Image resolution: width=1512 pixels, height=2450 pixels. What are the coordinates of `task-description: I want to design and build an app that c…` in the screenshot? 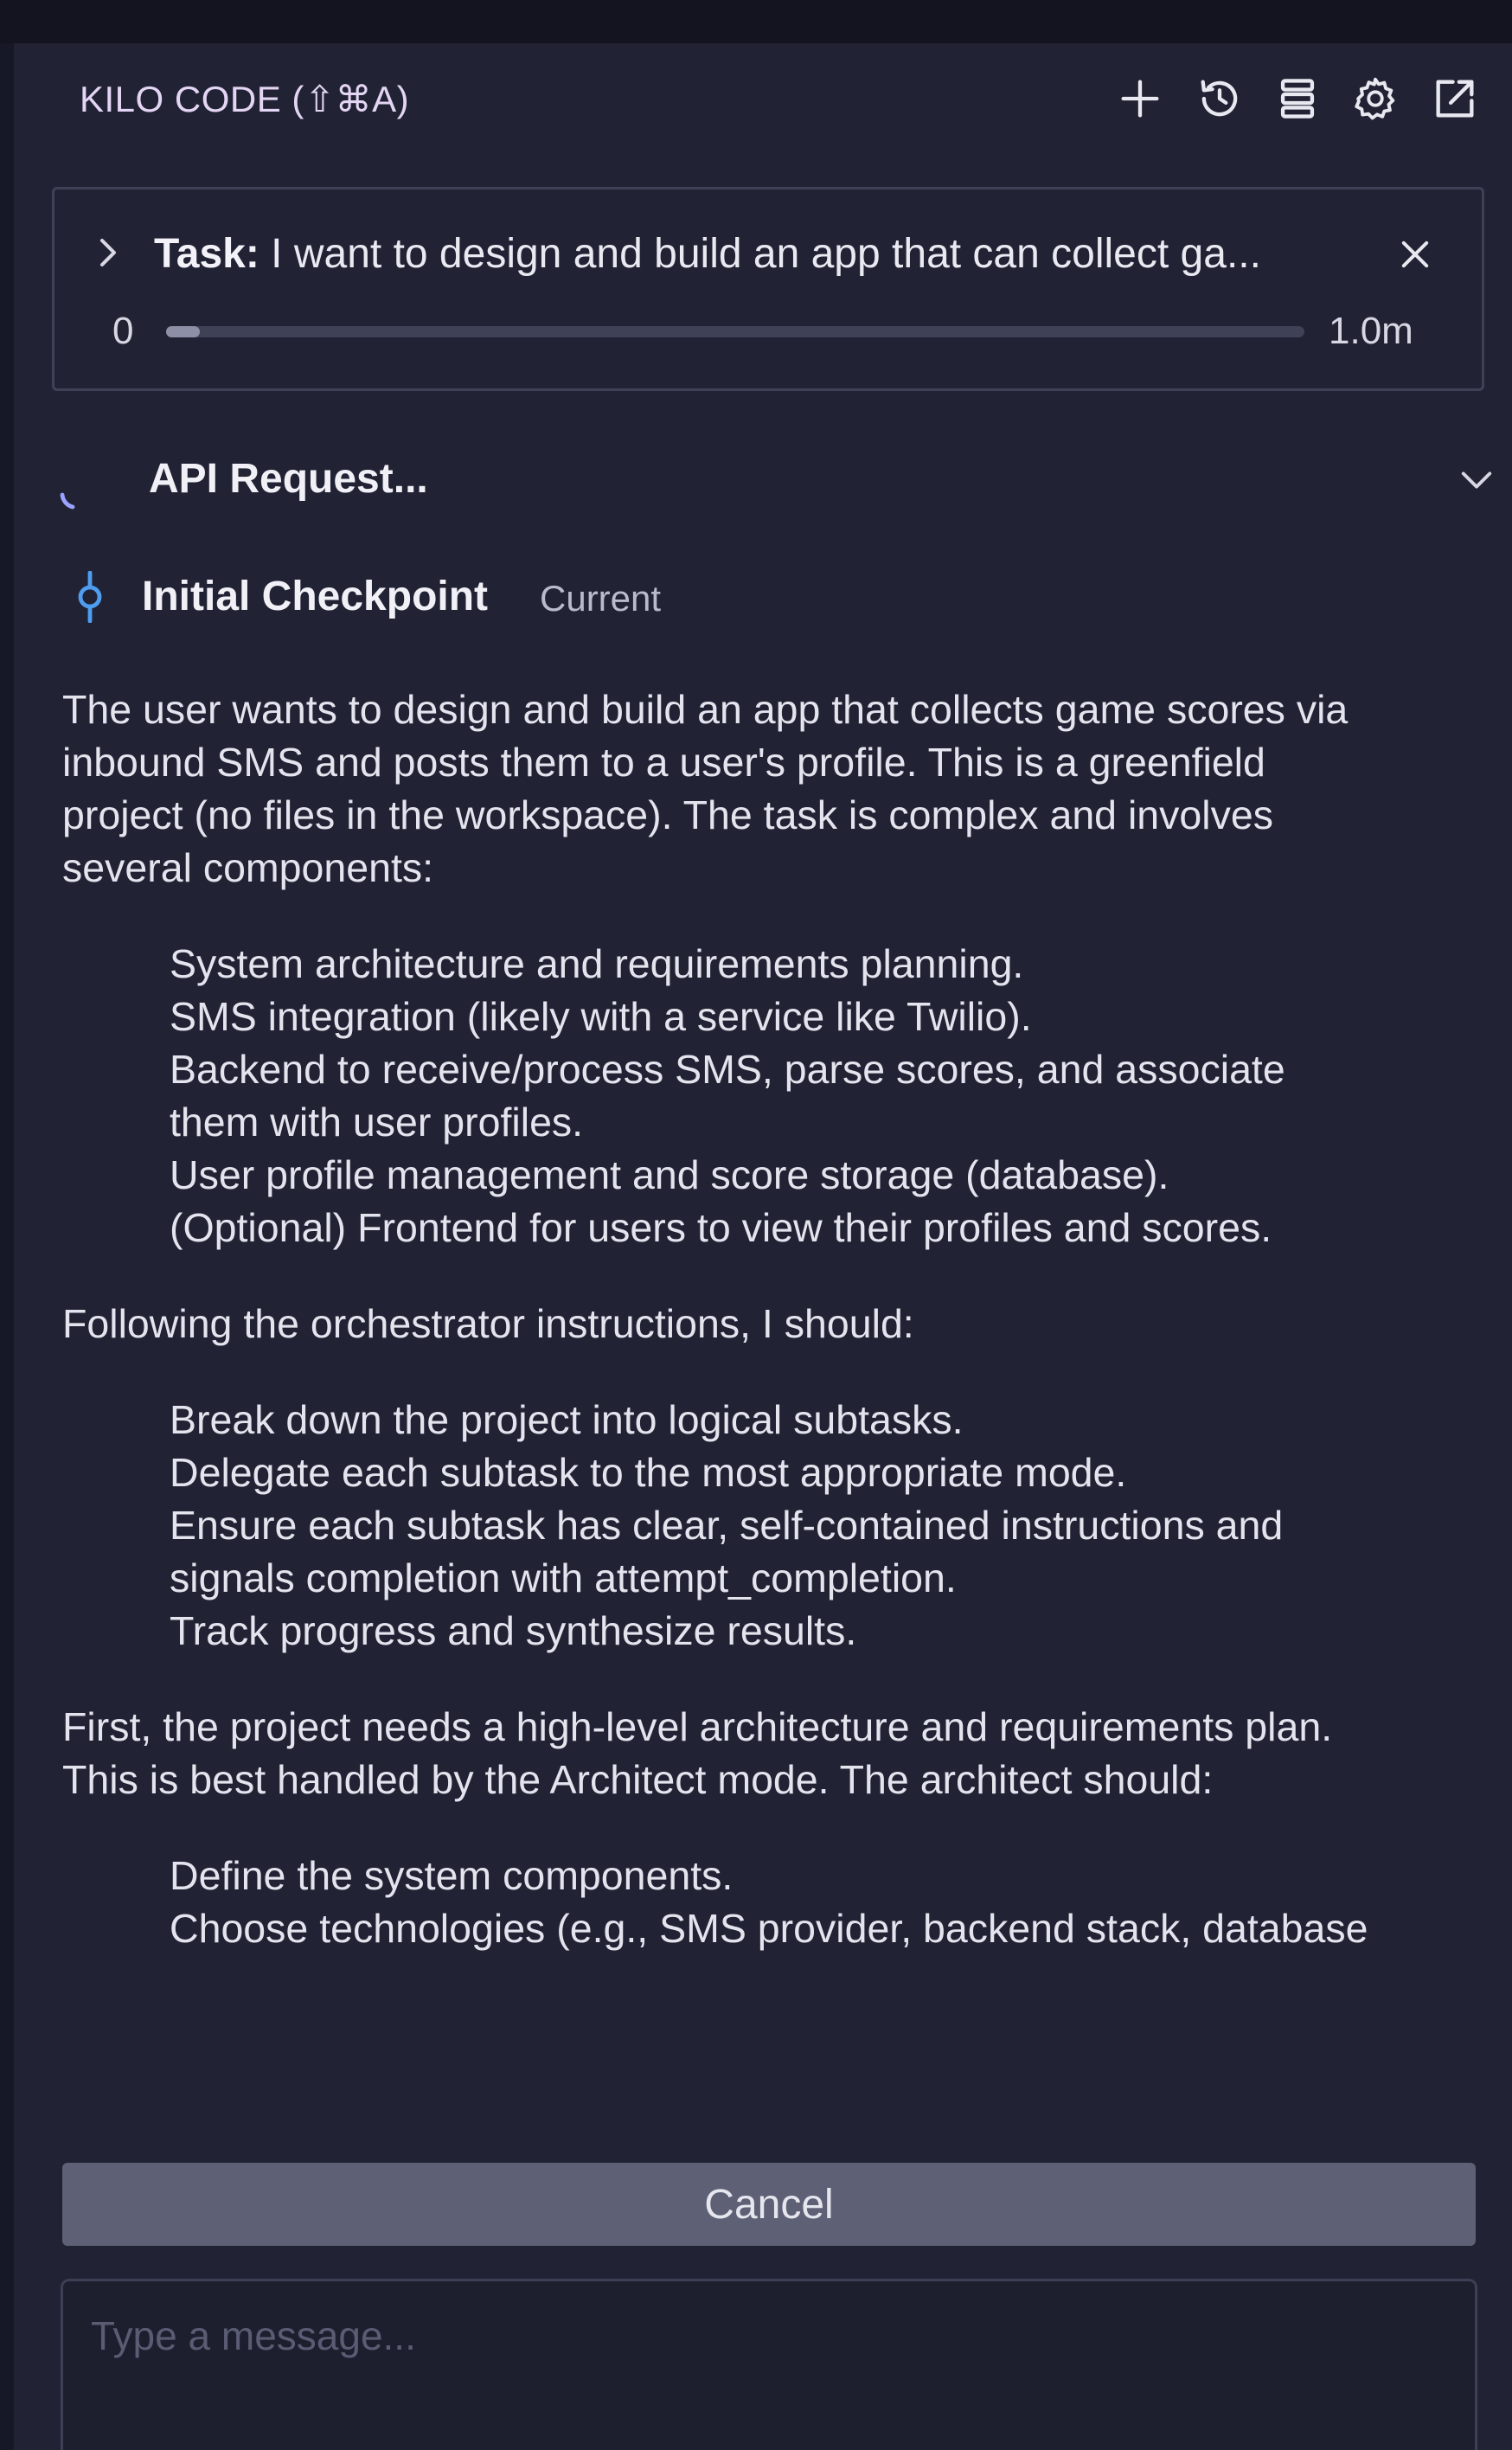 It's located at (760, 254).